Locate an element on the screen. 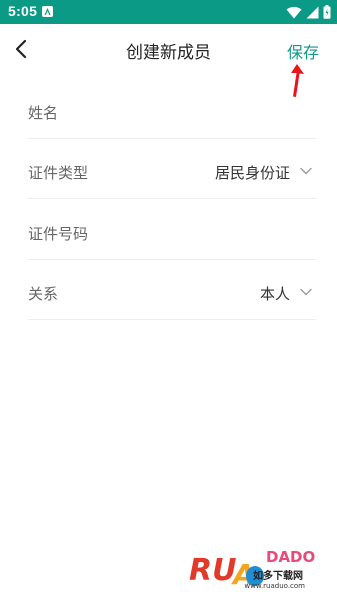  id-number-field: 证件号码 is located at coordinates (172, 232).